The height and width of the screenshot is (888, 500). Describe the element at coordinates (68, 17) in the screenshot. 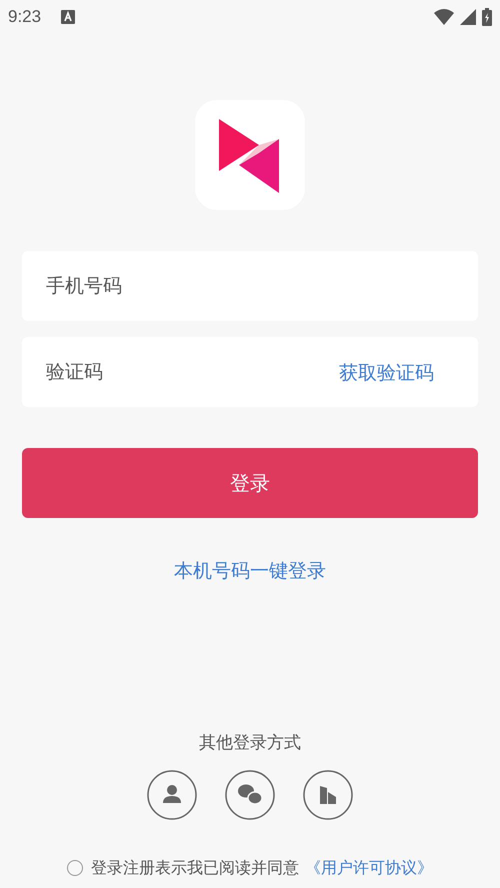

I see `notification-icon` at that location.